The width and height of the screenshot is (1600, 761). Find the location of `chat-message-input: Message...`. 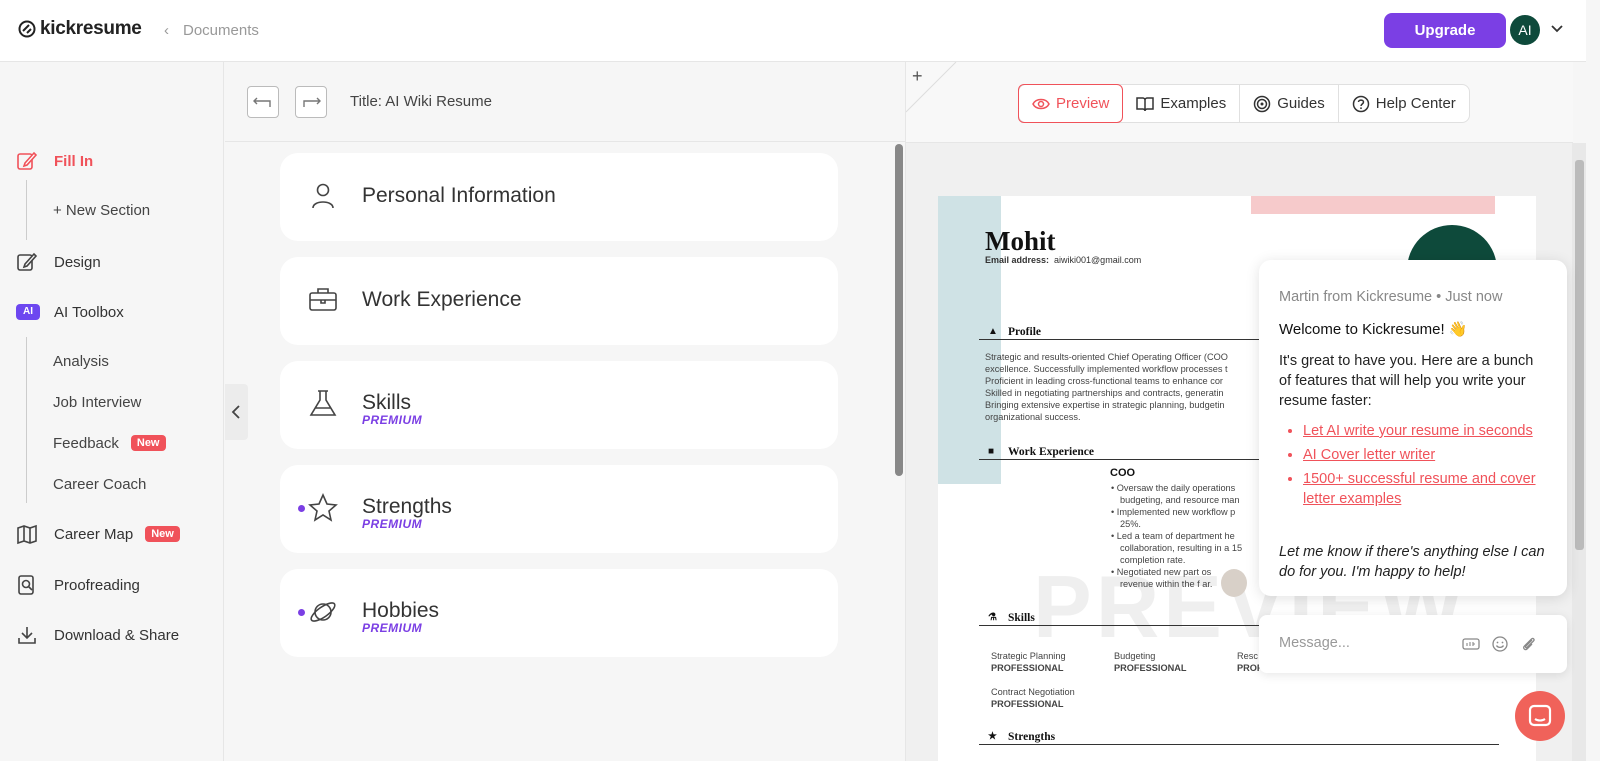

chat-message-input: Message... is located at coordinates (1413, 644).